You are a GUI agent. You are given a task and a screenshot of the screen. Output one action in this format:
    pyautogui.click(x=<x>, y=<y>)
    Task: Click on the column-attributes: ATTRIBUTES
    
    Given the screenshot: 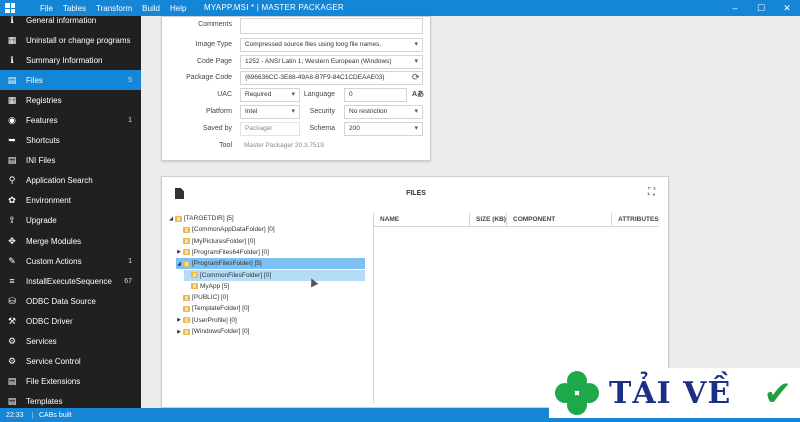 What is the action you would take?
    pyautogui.click(x=635, y=220)
    